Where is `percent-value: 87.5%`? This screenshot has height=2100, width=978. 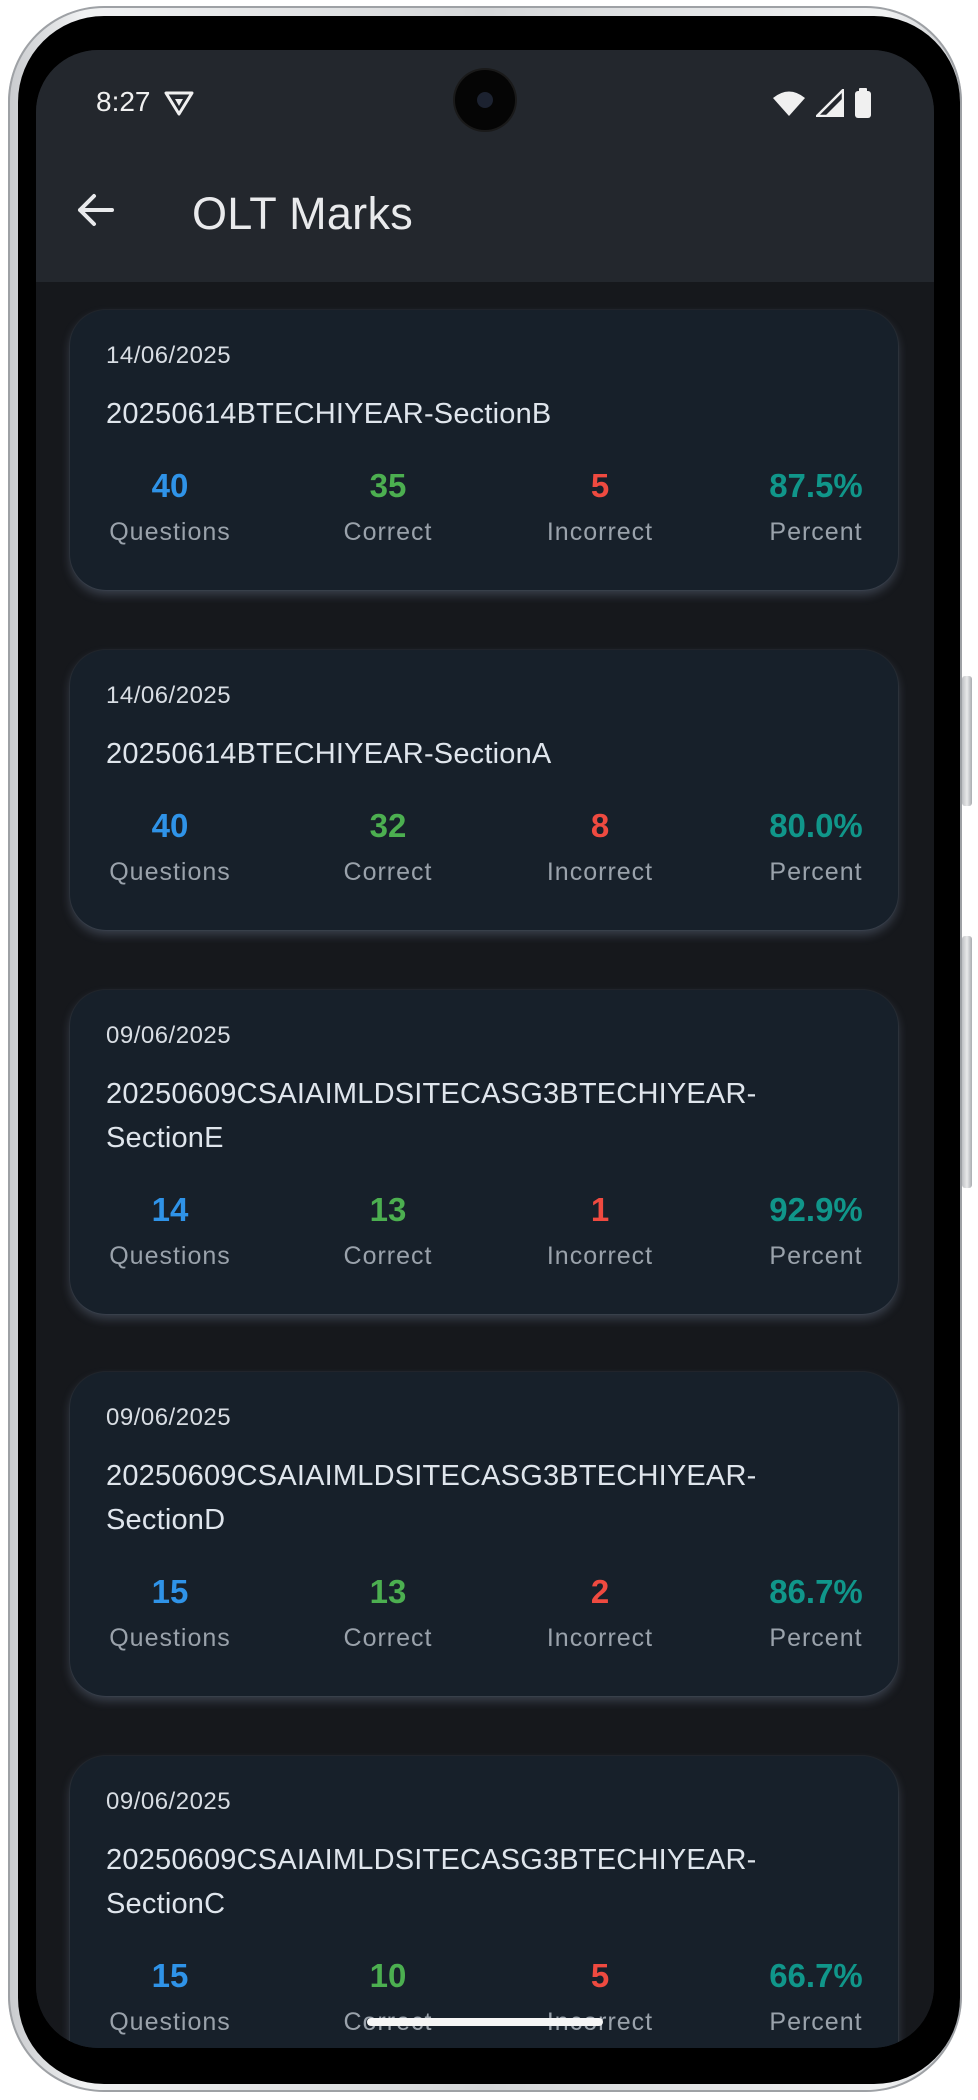
percent-value: 87.5% is located at coordinates (816, 485).